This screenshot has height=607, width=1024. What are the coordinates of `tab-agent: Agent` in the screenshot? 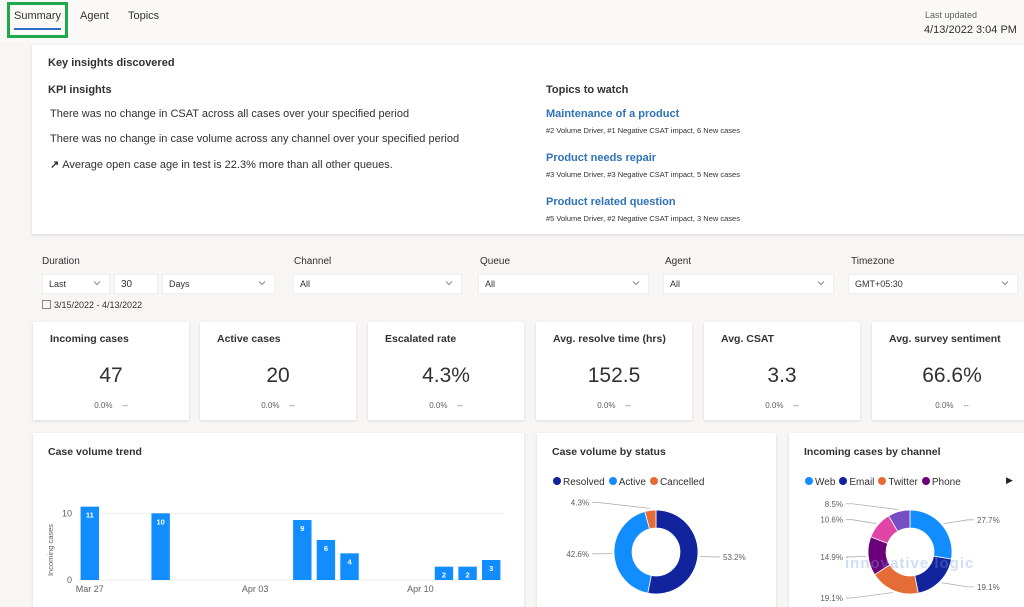 It's located at (94, 16).